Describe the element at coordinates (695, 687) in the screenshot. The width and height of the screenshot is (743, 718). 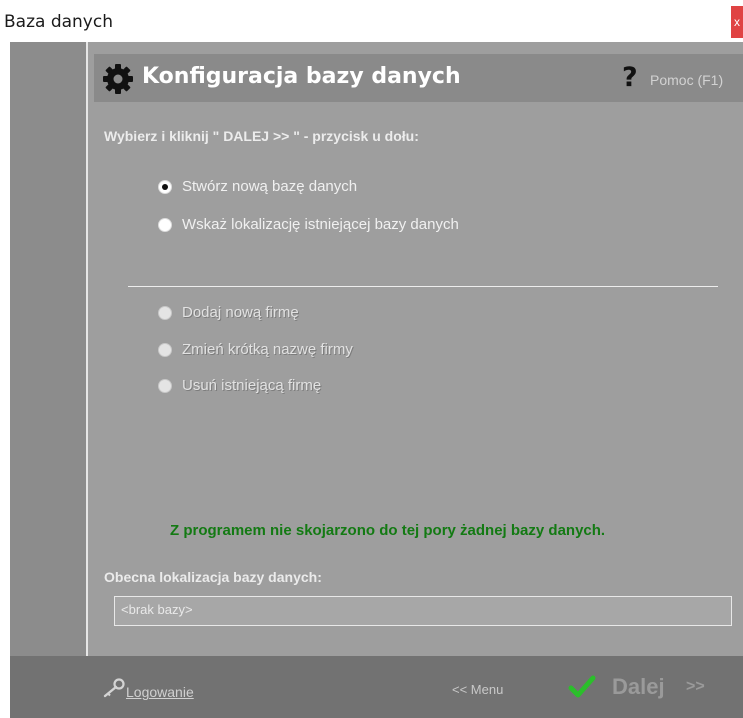
I see `next-arrows: >>` at that location.